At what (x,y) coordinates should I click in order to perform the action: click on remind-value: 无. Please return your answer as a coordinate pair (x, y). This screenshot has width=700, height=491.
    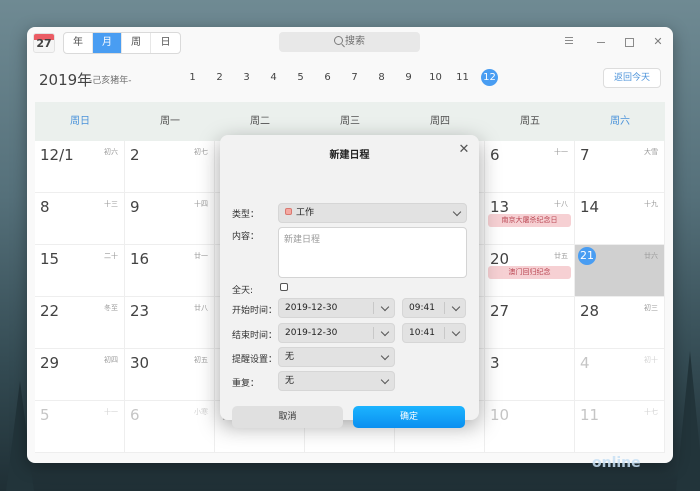
    Looking at the image, I should click on (290, 357).